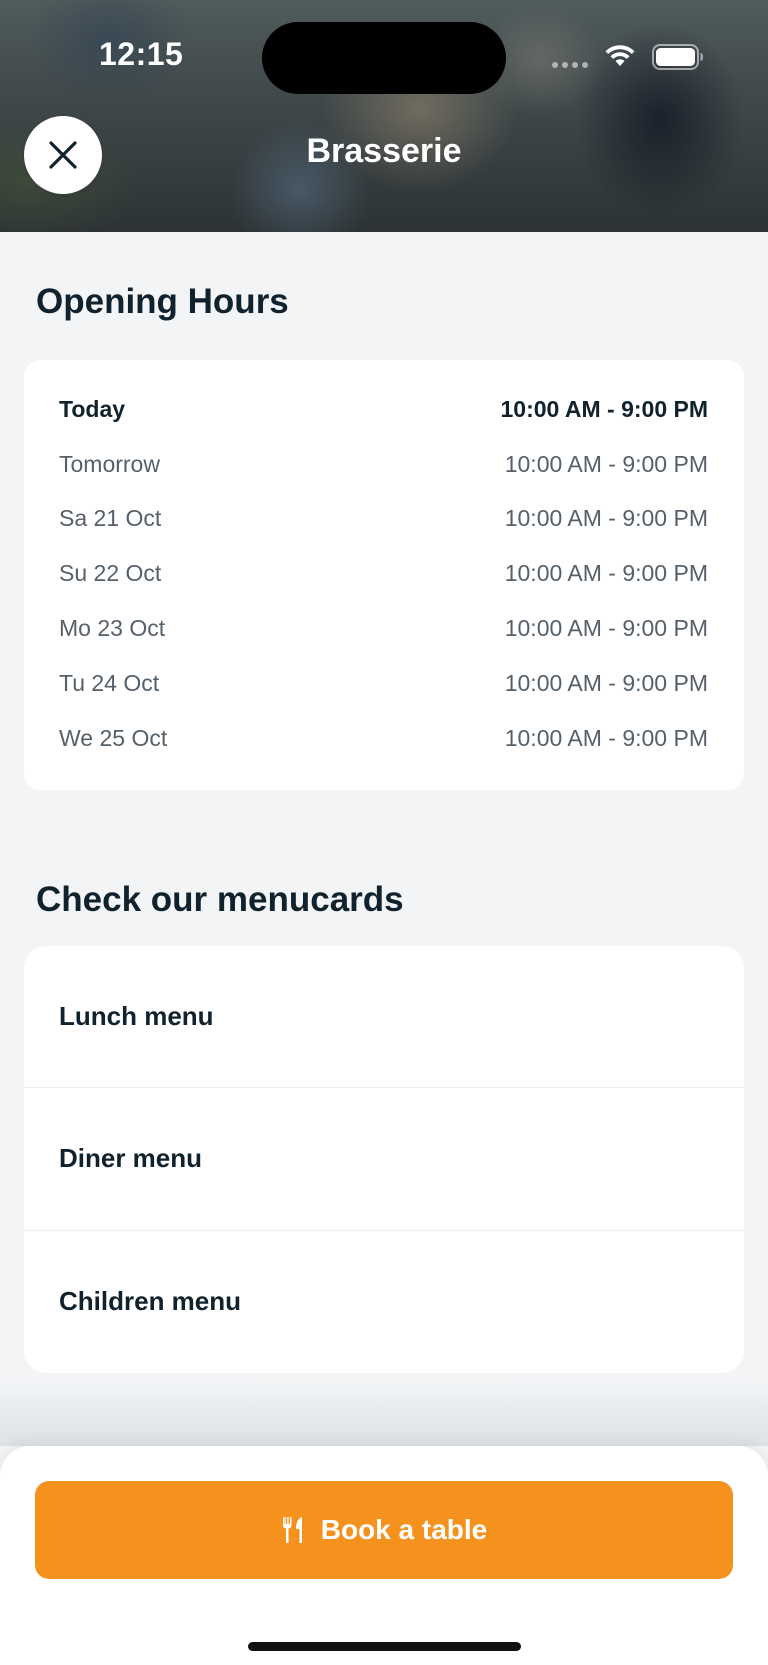  Describe the element at coordinates (620, 55) in the screenshot. I see `wifi-icon` at that location.